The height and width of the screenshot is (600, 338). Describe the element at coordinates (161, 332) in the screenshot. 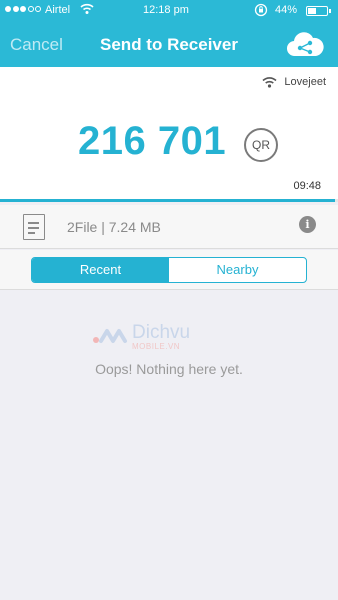

I see `watermark-brand: Dichvu` at that location.